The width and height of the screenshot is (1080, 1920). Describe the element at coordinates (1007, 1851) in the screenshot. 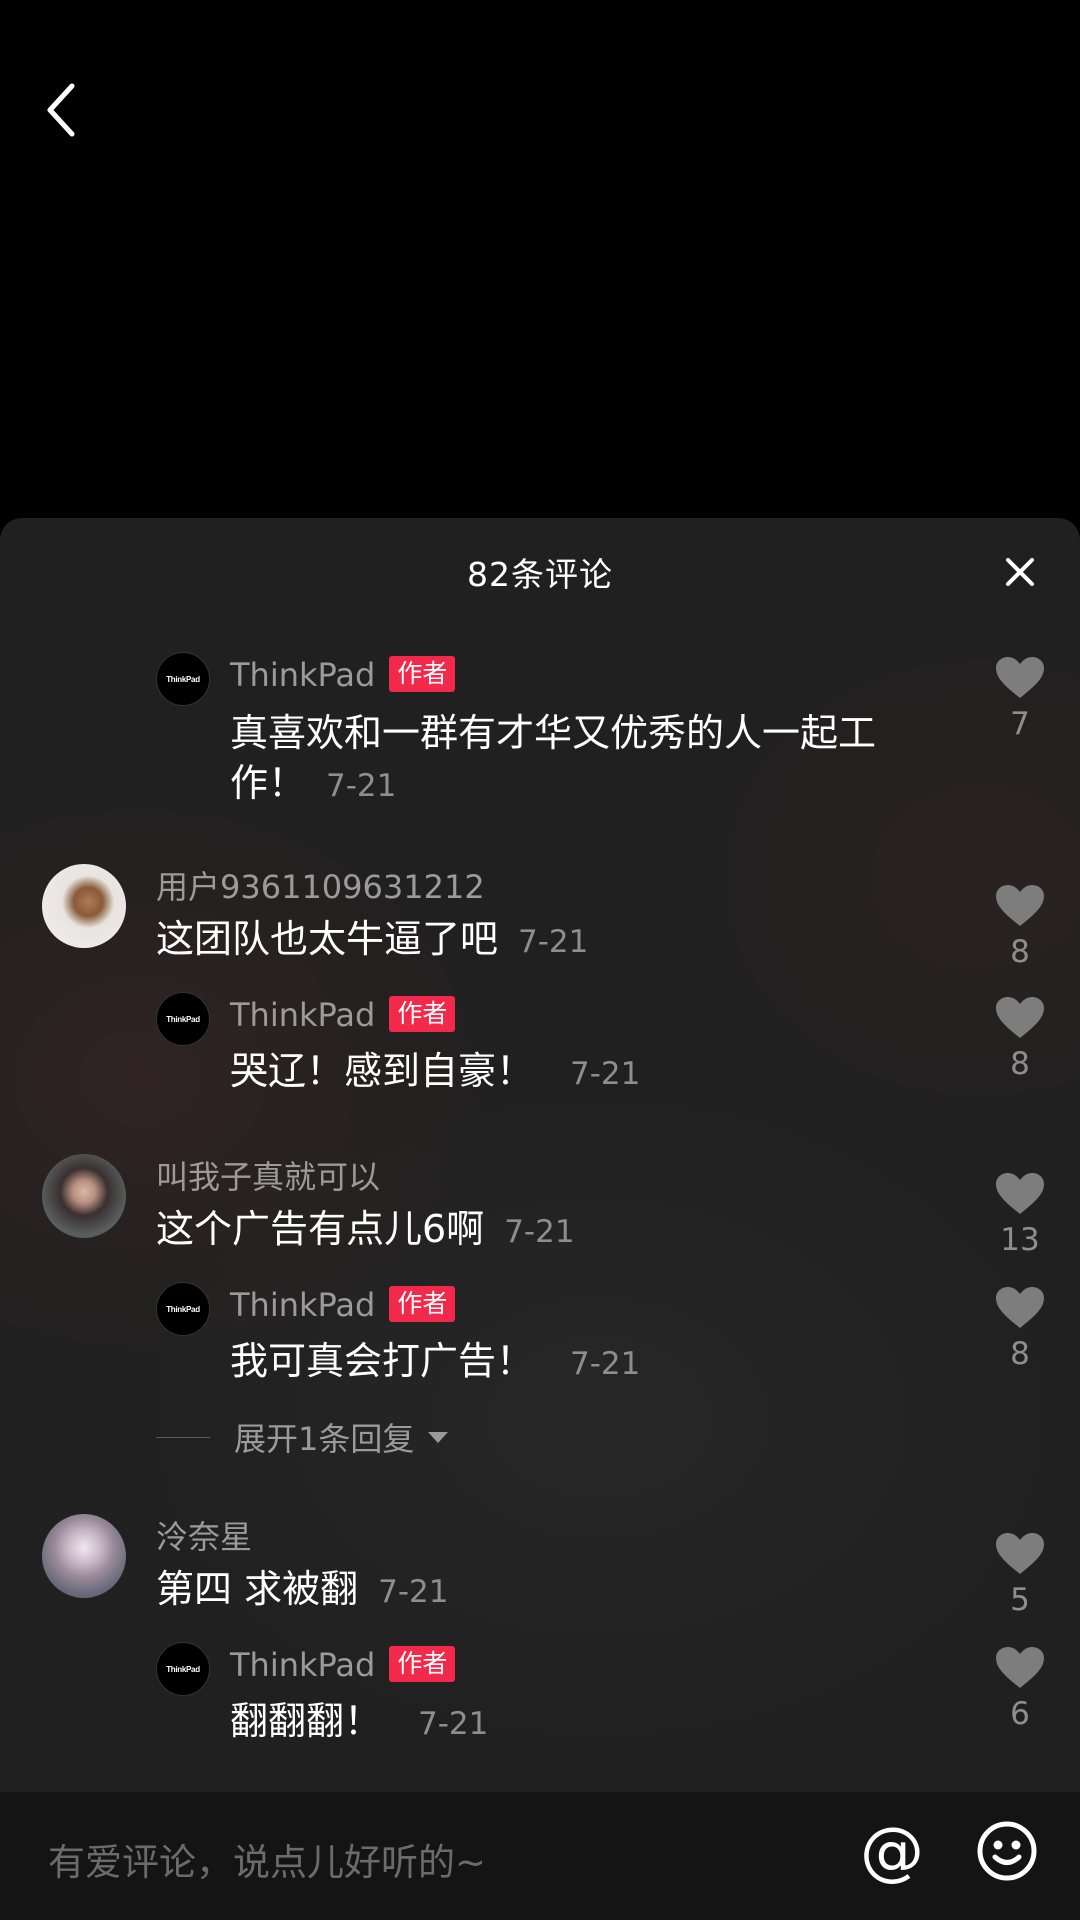

I see `smiley-icon` at that location.